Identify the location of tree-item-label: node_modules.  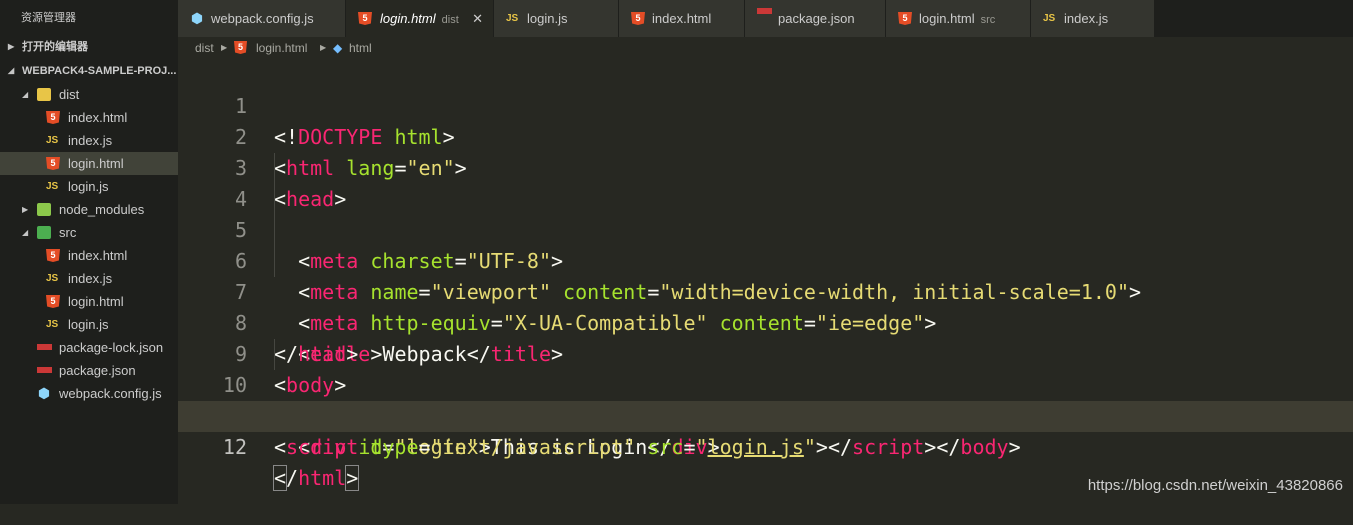
(102, 209).